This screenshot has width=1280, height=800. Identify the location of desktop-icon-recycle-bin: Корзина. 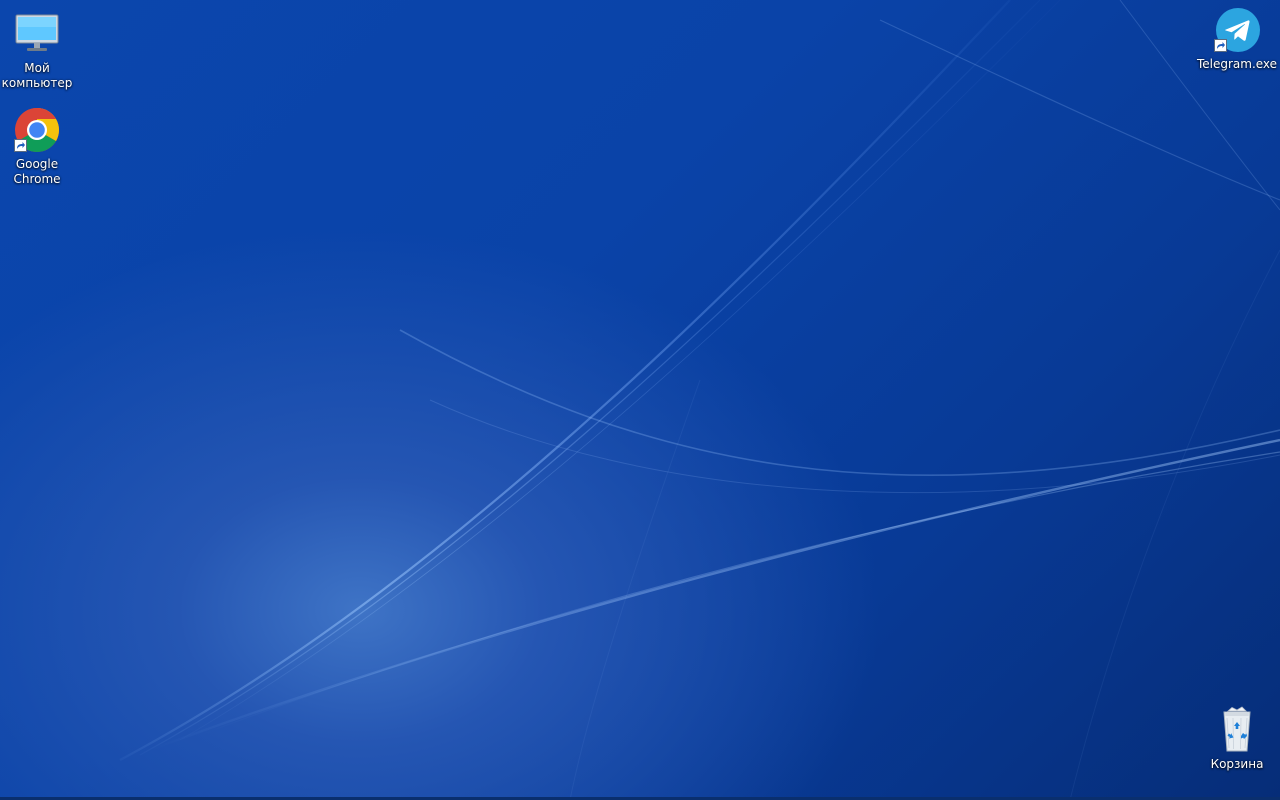
(1237, 739).